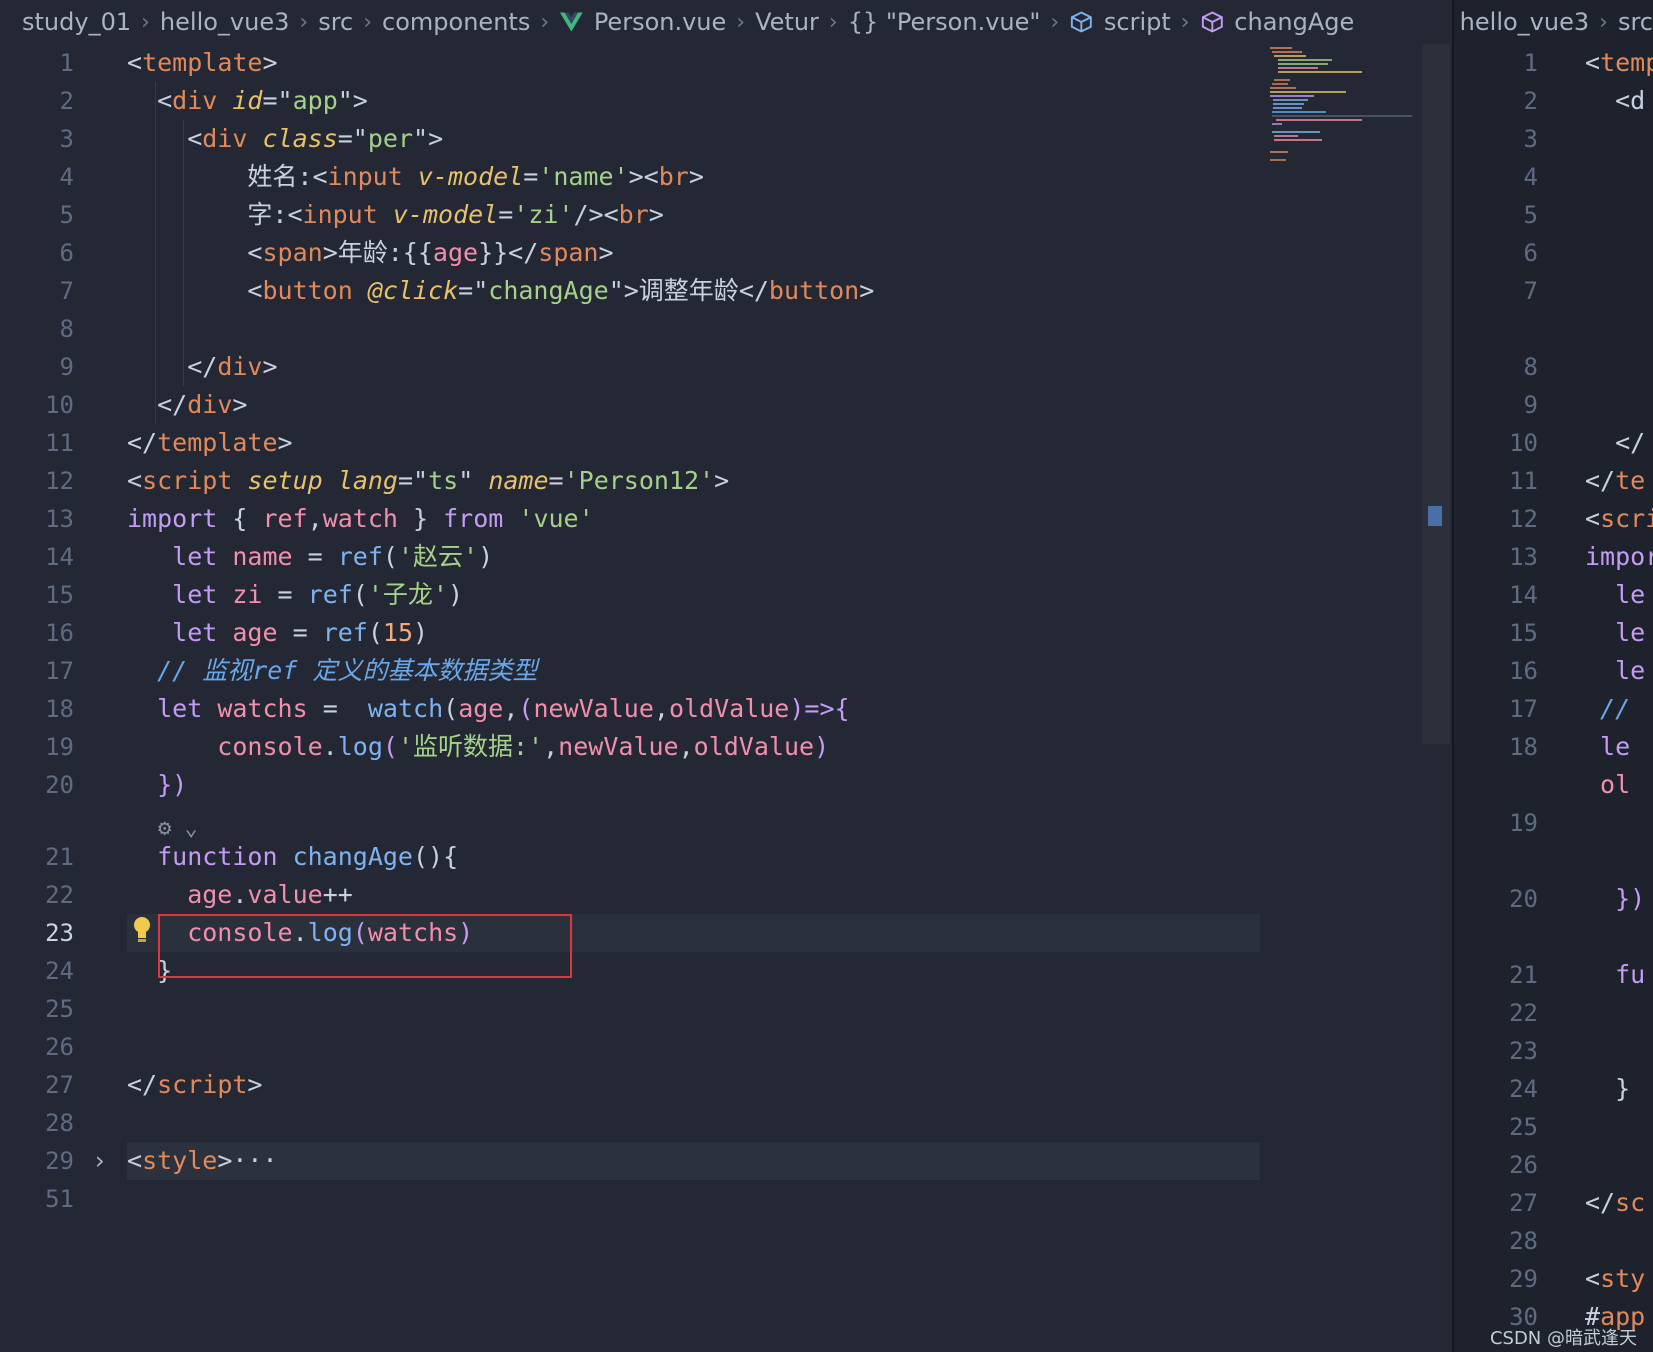 The width and height of the screenshot is (1653, 1352). Describe the element at coordinates (202, 62) in the screenshot. I see `code-token: template` at that location.